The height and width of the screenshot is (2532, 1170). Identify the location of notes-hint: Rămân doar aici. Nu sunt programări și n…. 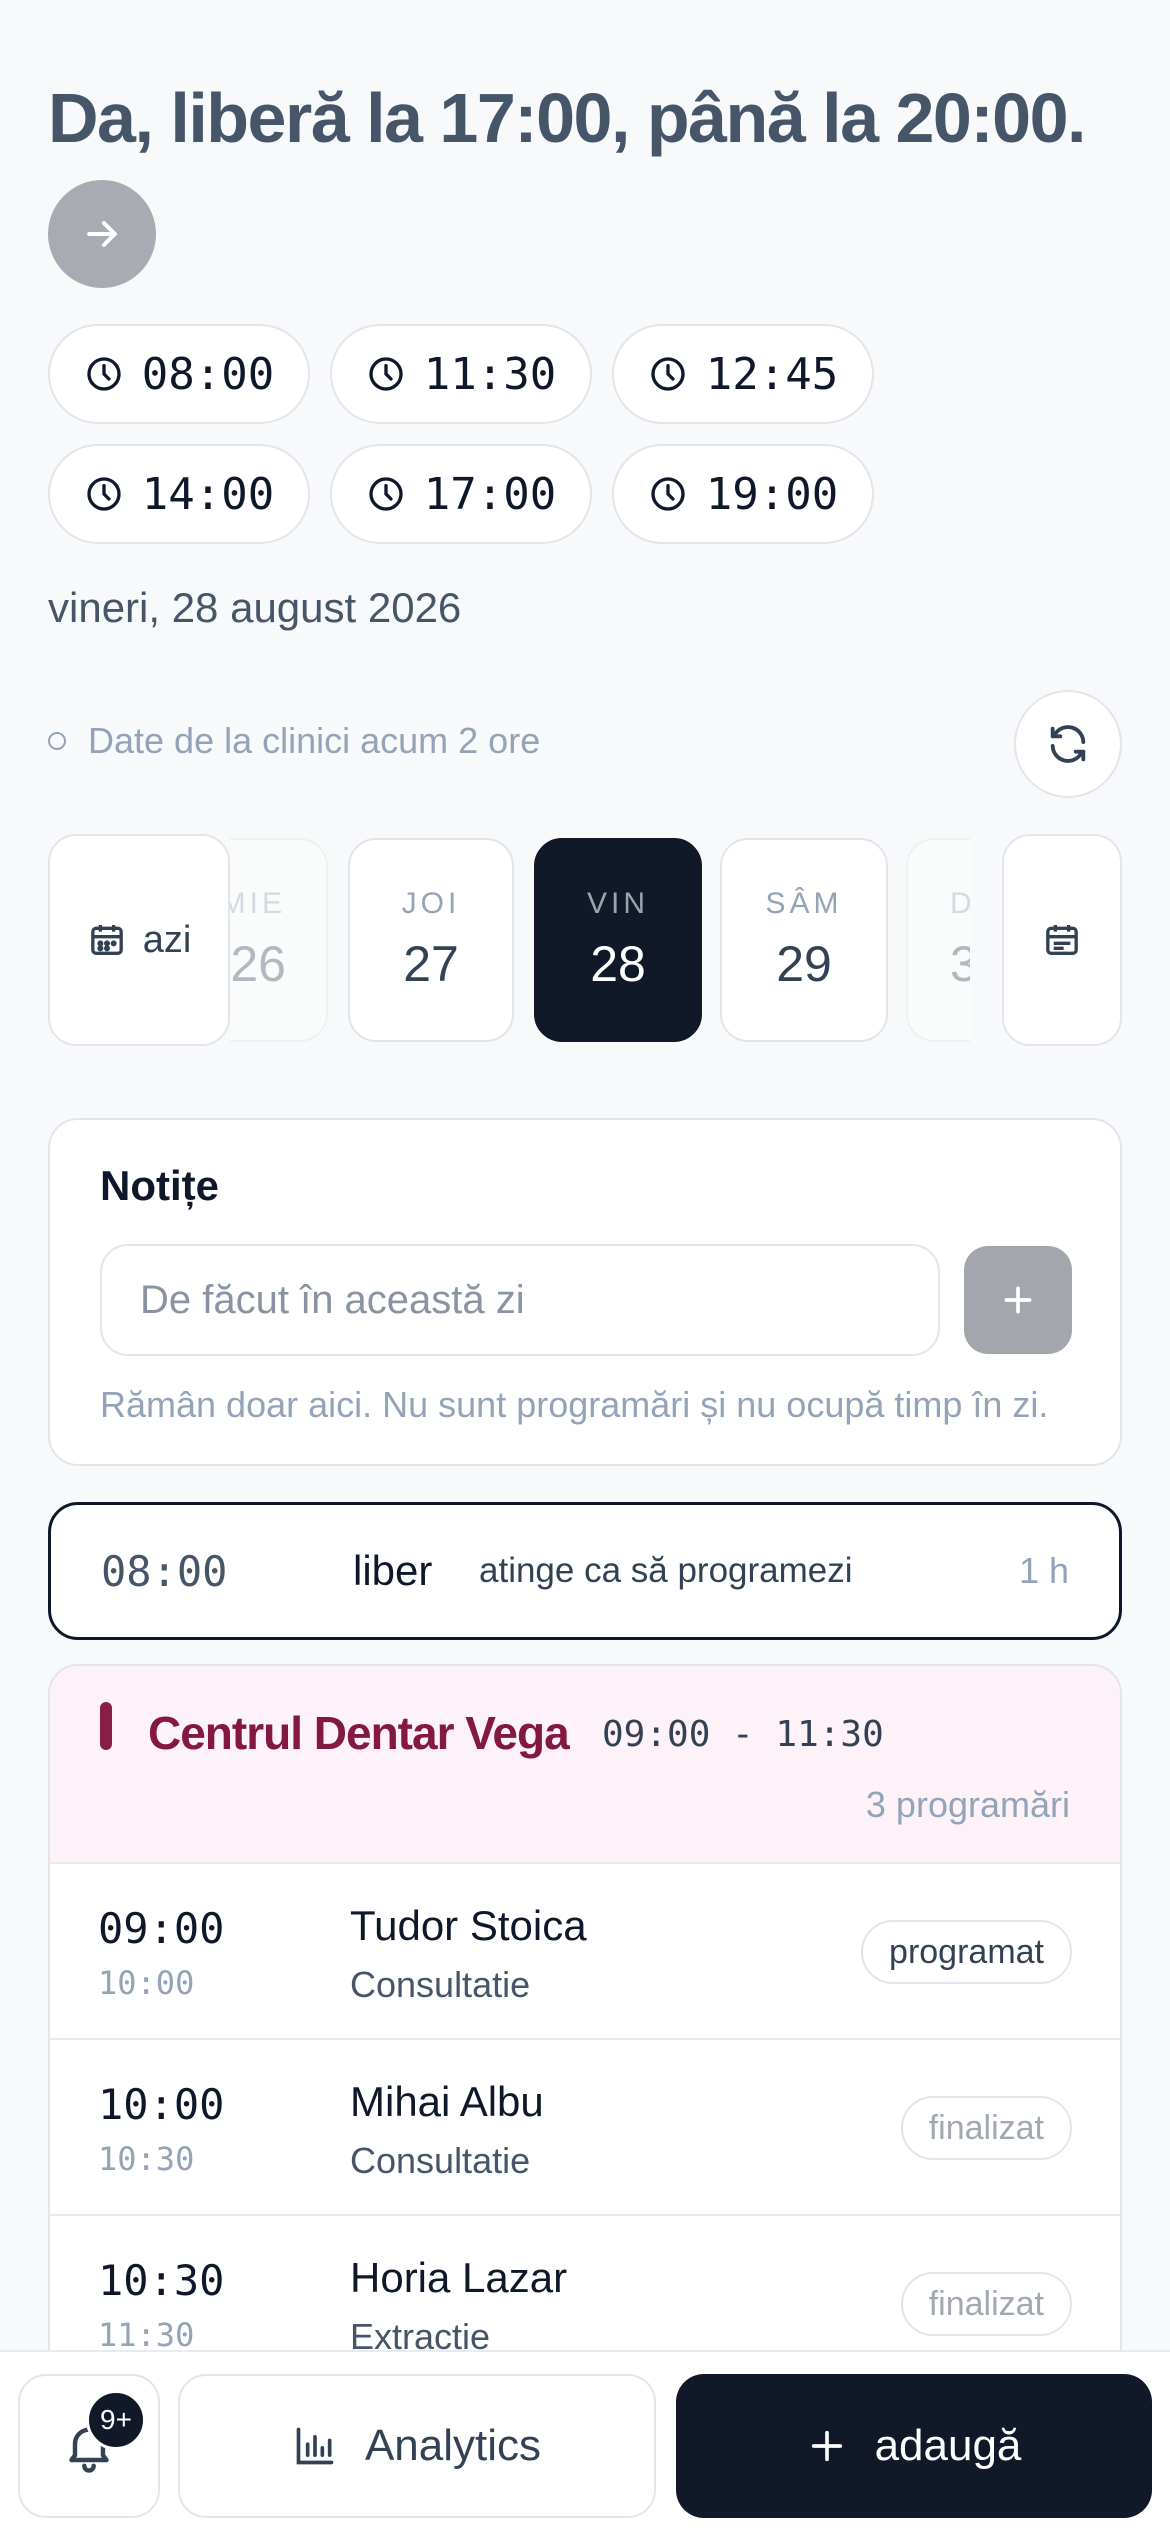
(574, 1404).